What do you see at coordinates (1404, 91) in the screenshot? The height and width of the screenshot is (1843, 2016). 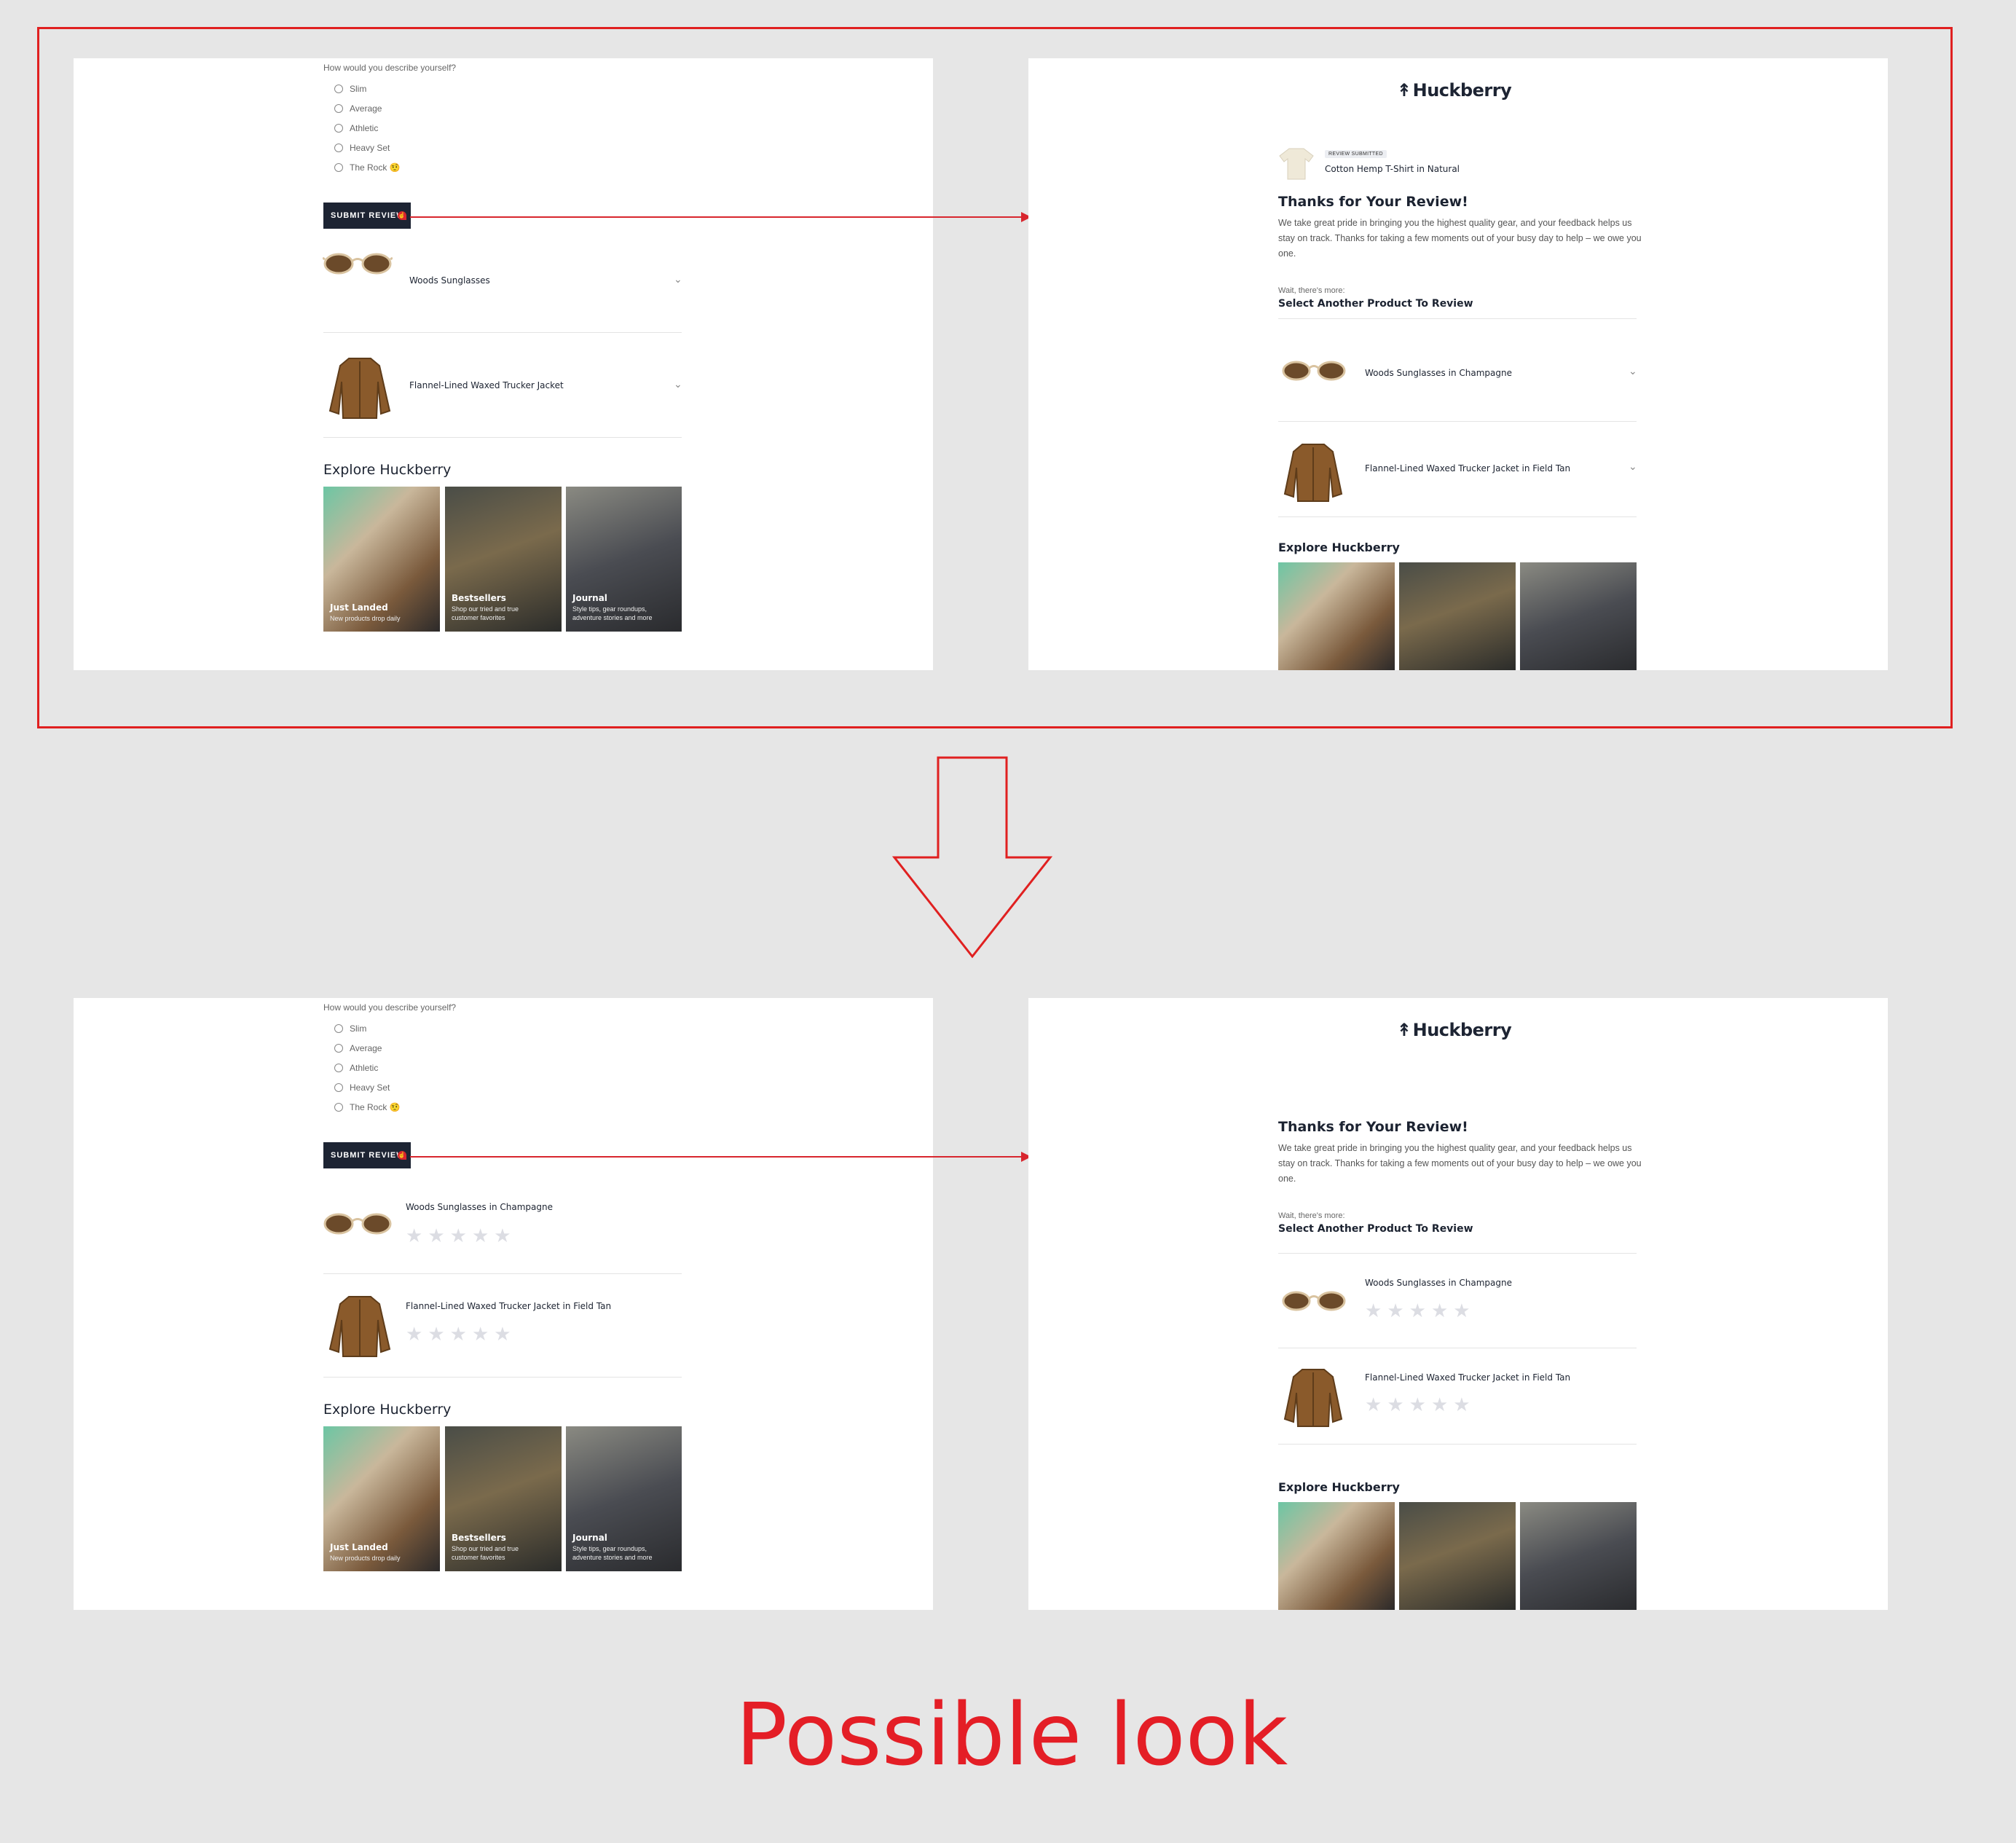 I see `tree-icon: ↟` at bounding box center [1404, 91].